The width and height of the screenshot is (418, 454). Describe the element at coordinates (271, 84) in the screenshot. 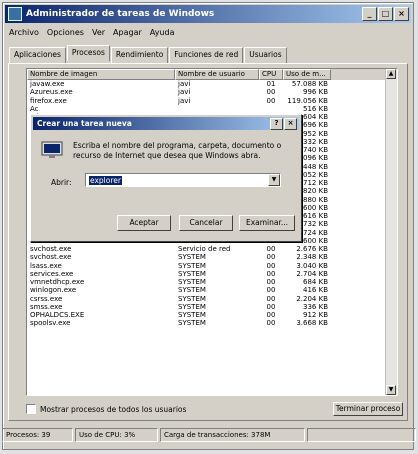

I see `cell-cpu: 01` at that location.